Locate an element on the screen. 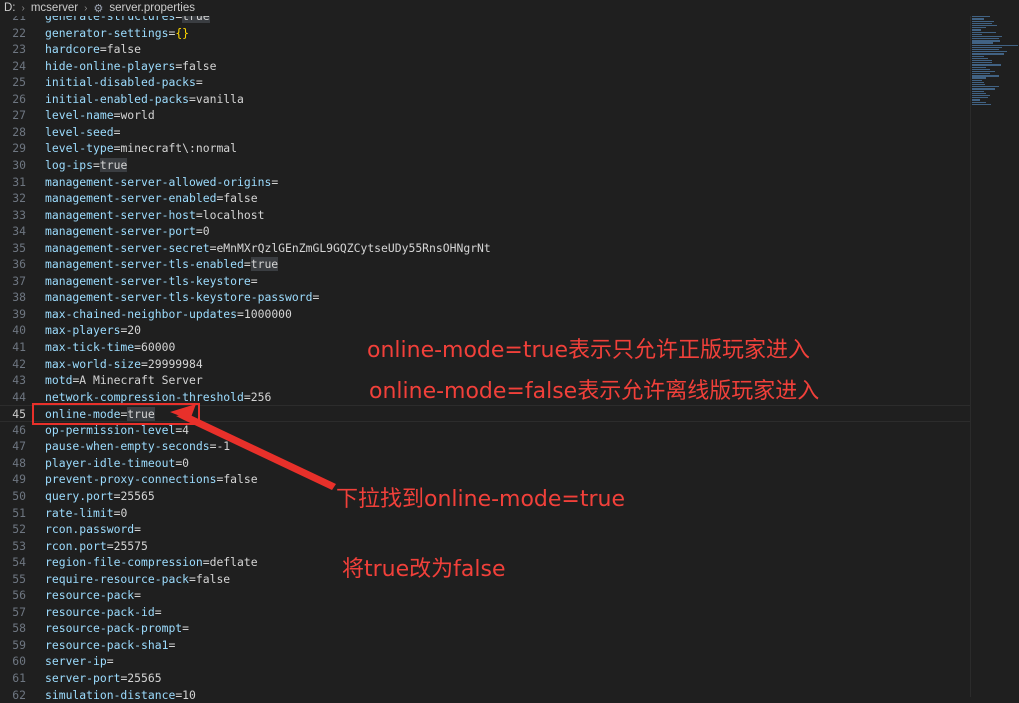 Image resolution: width=1019 pixels, height=703 pixels. code-line: 27 level-name=world is located at coordinates (485, 115).